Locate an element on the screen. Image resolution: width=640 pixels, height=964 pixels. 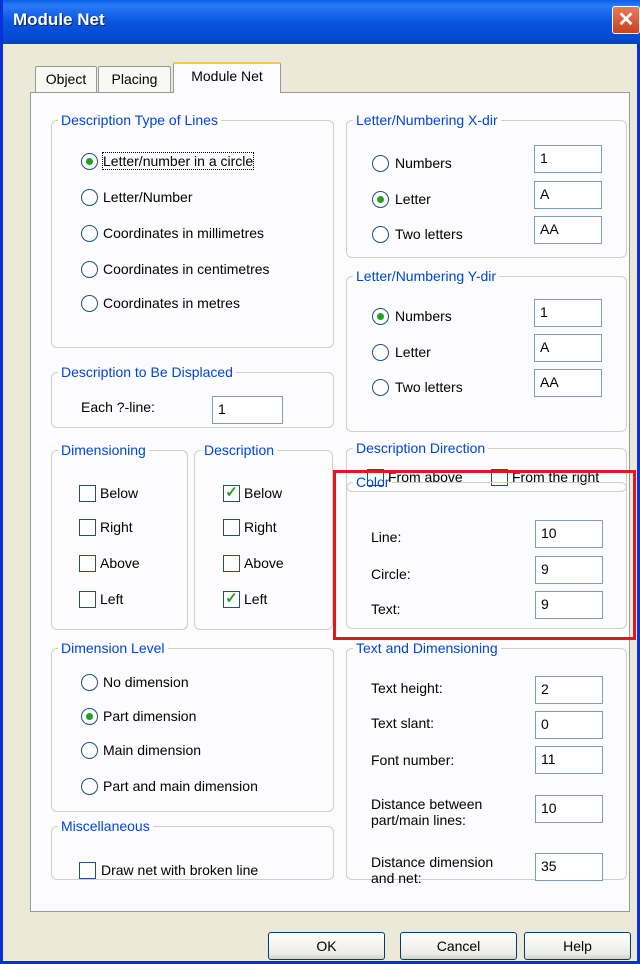
radio-coord-millimetres-label: Coordinates in millimetres is located at coordinates (183, 233).